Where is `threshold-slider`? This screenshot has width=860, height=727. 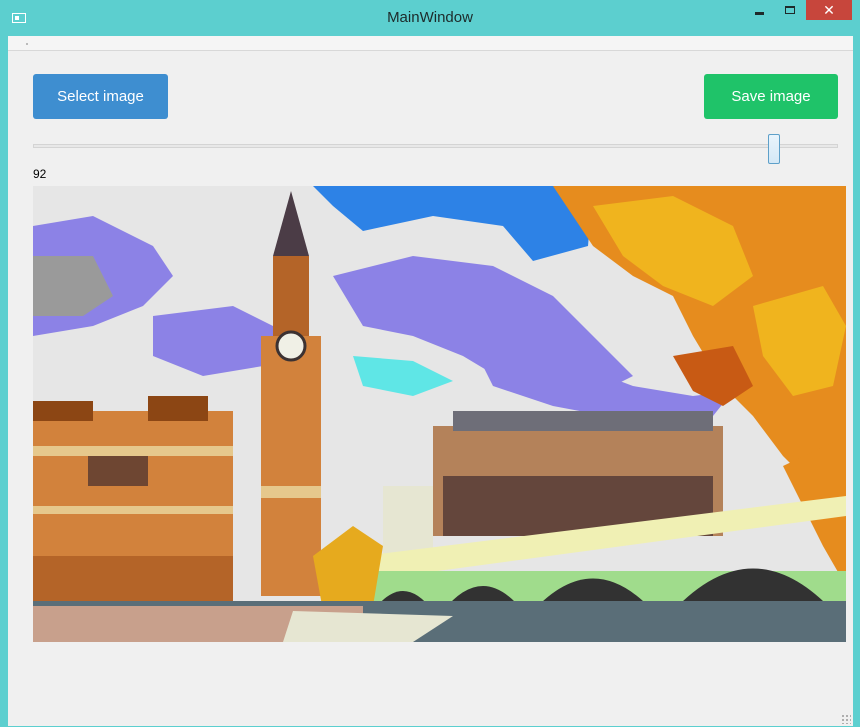 threshold-slider is located at coordinates (435, 149).